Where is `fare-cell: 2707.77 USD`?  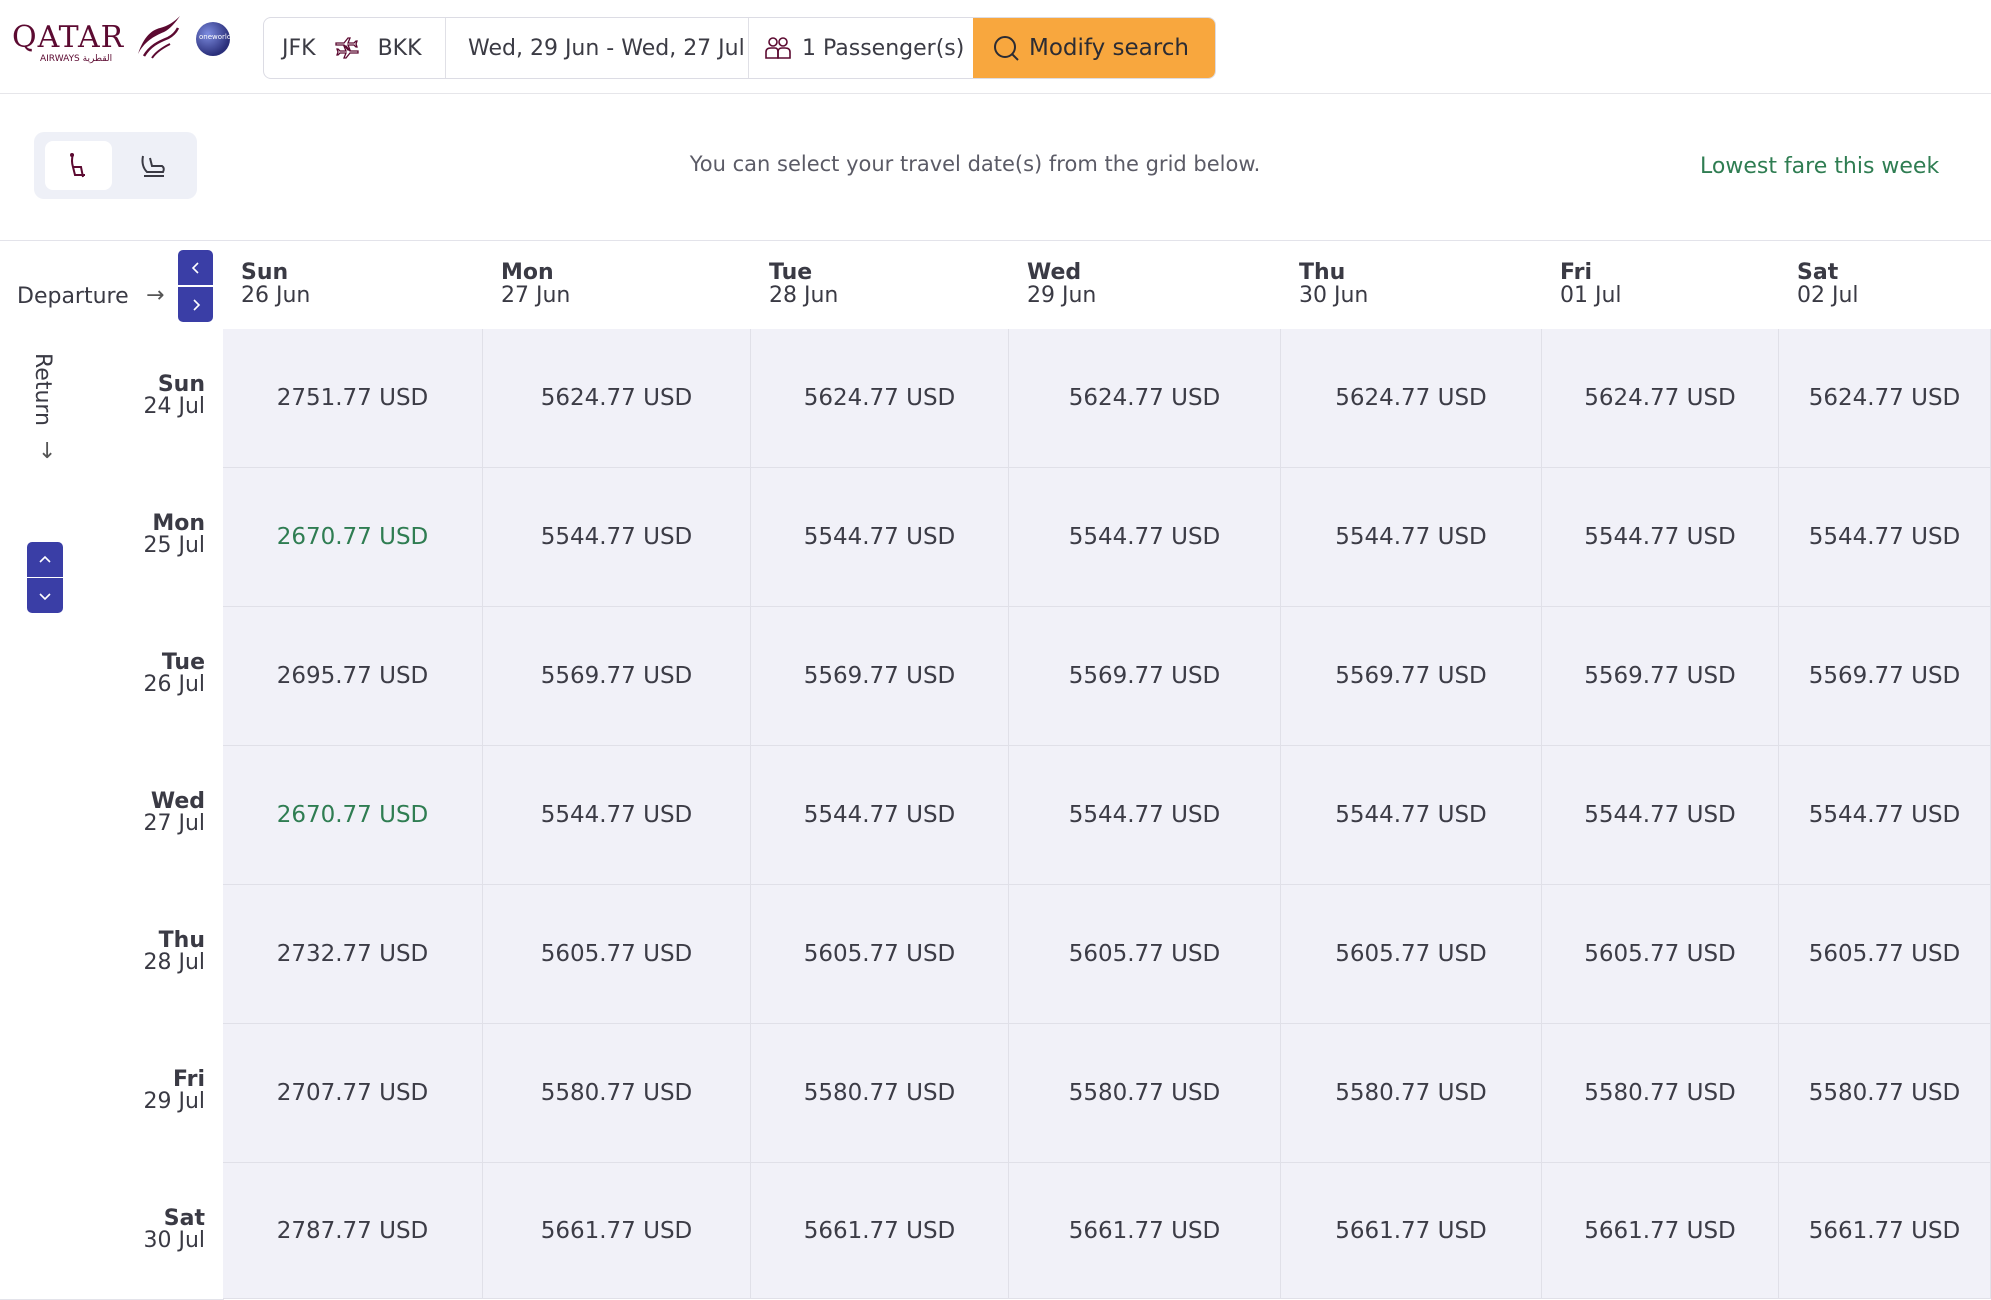
fare-cell: 2707.77 USD is located at coordinates (353, 1093).